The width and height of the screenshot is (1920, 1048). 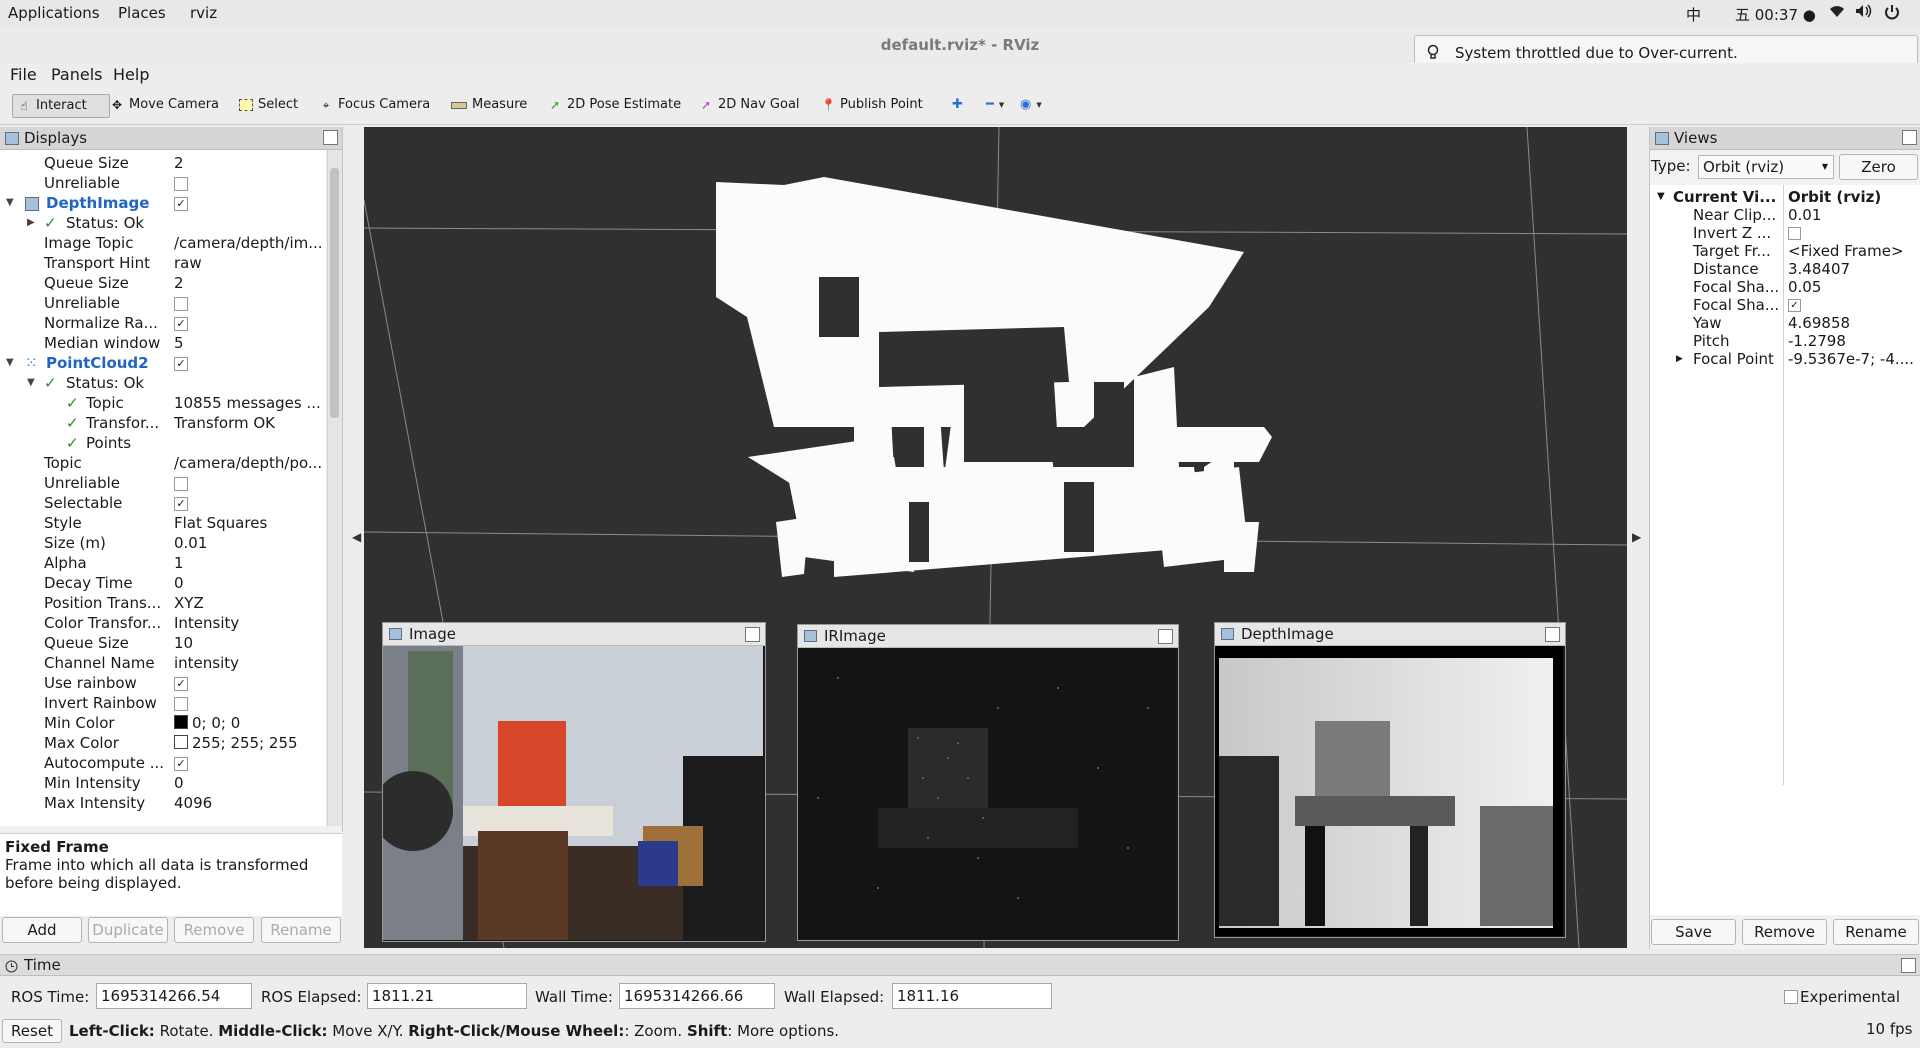 I want to click on tree-row: ✓ Points, so click(x=163, y=443).